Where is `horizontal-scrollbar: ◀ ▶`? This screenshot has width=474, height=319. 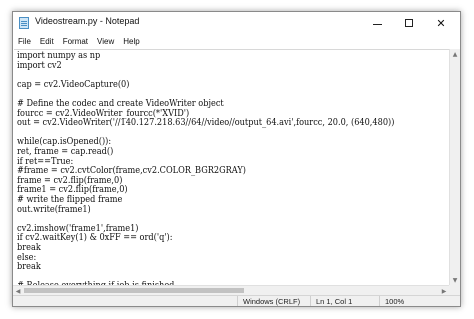
horizontal-scrollbar: ◀ ▶ is located at coordinates (231, 290).